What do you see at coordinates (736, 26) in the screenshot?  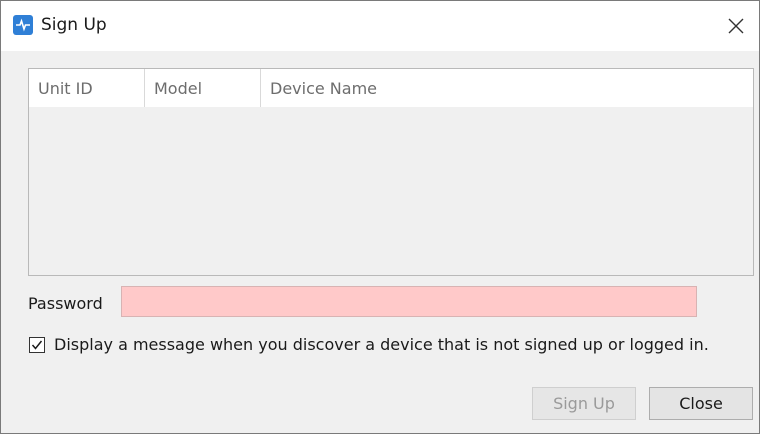 I see `close-icon` at bounding box center [736, 26].